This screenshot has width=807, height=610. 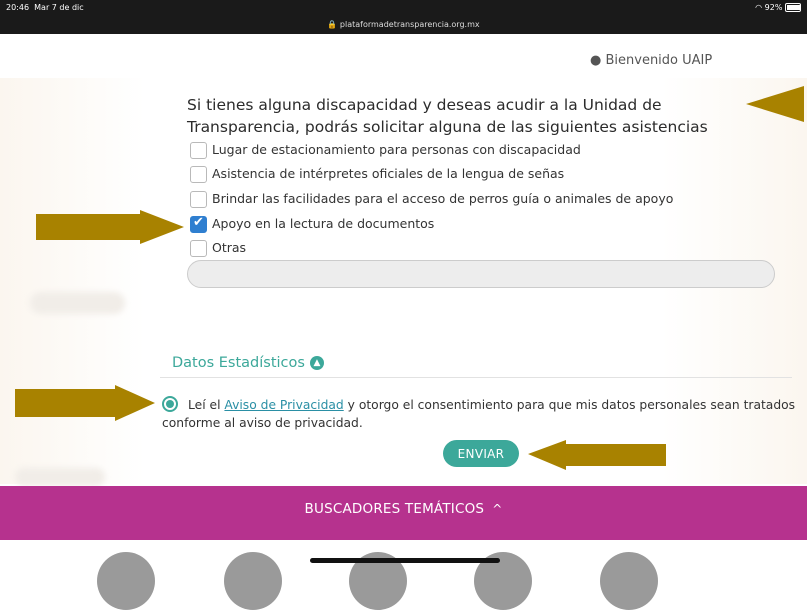 I want to click on welcome-user: ● Bienvenido UAIP, so click(x=651, y=60).